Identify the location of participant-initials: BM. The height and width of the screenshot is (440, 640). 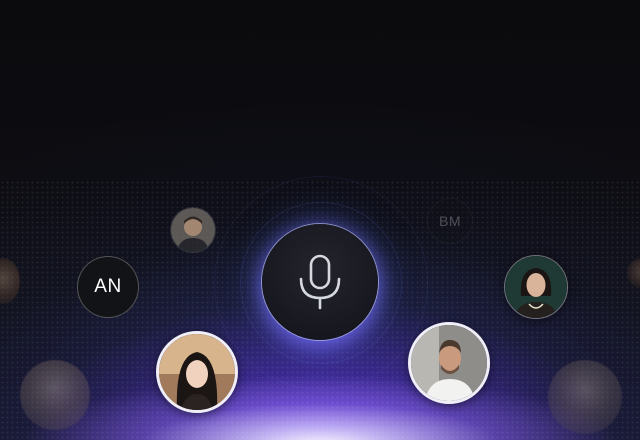
(450, 221).